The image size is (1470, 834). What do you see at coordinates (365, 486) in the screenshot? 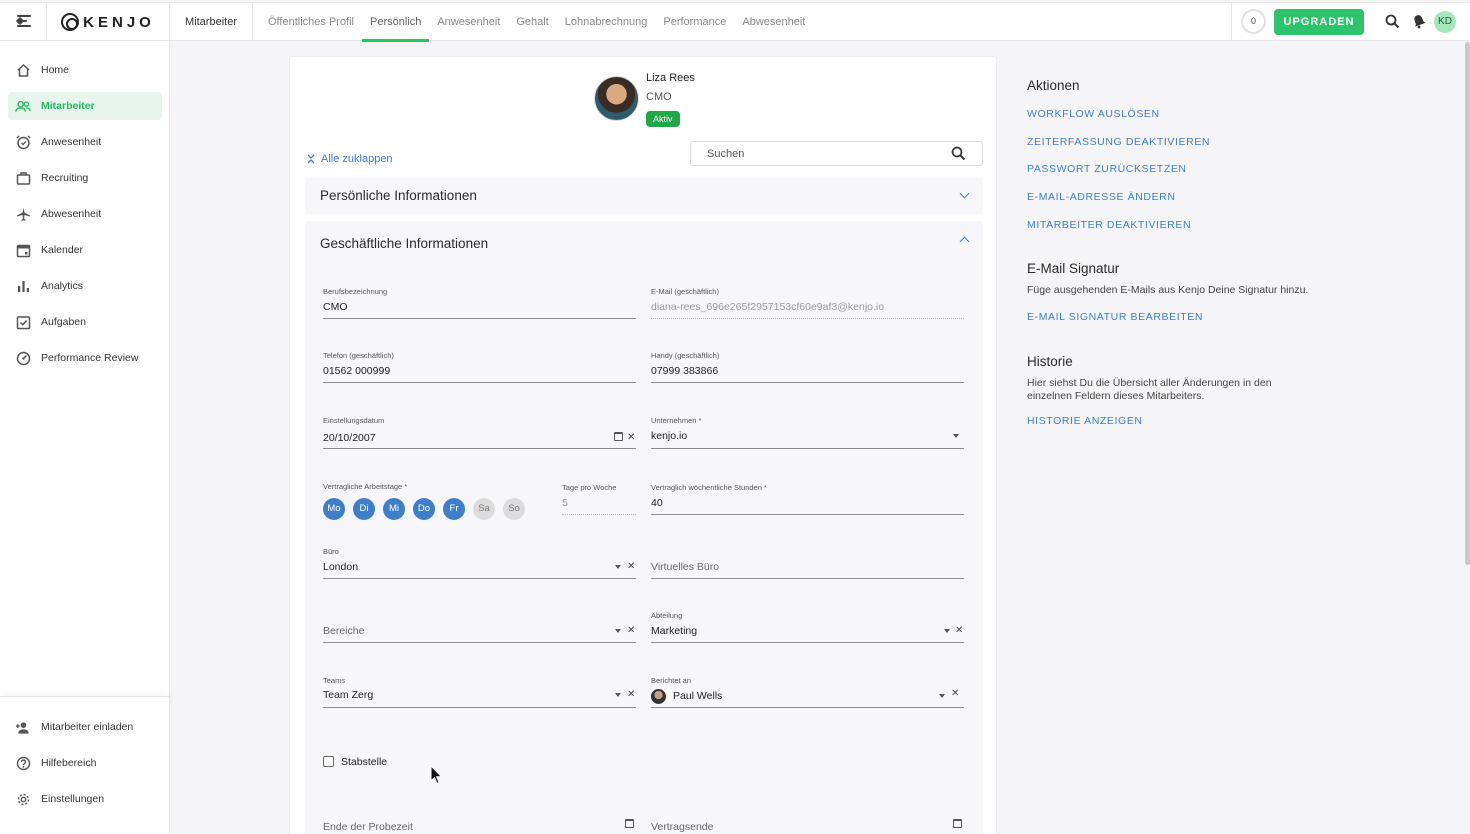
I see `workdays-label: Vertragliche Arbeitstage *` at bounding box center [365, 486].